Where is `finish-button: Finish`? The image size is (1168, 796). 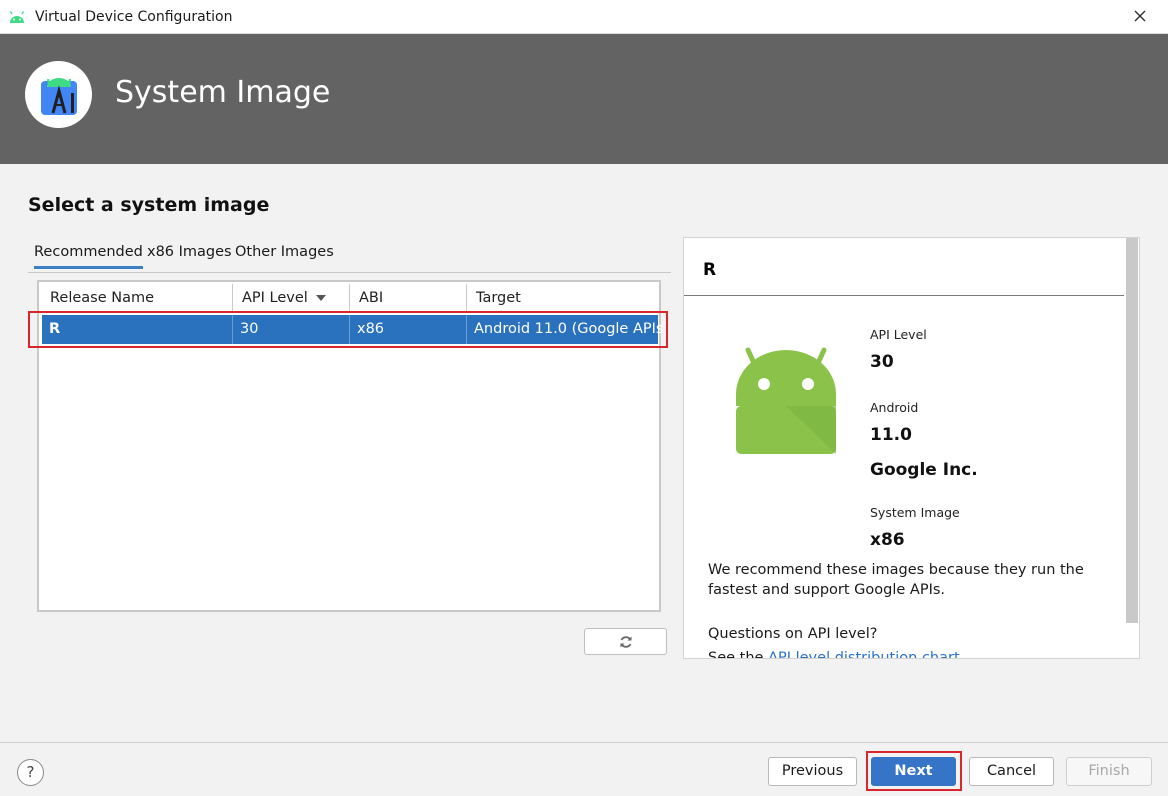 finish-button: Finish is located at coordinates (1109, 771).